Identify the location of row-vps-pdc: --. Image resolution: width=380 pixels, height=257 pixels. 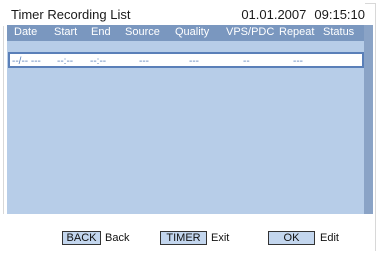
(246, 61).